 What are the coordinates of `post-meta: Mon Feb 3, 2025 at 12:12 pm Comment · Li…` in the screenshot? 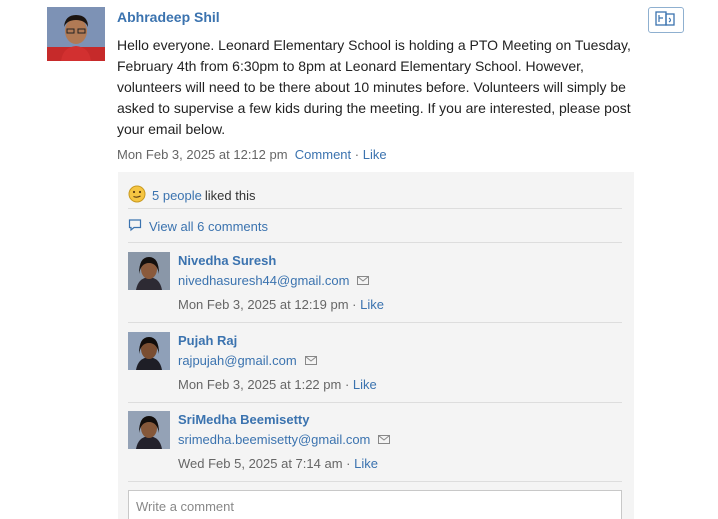 It's located at (252, 154).